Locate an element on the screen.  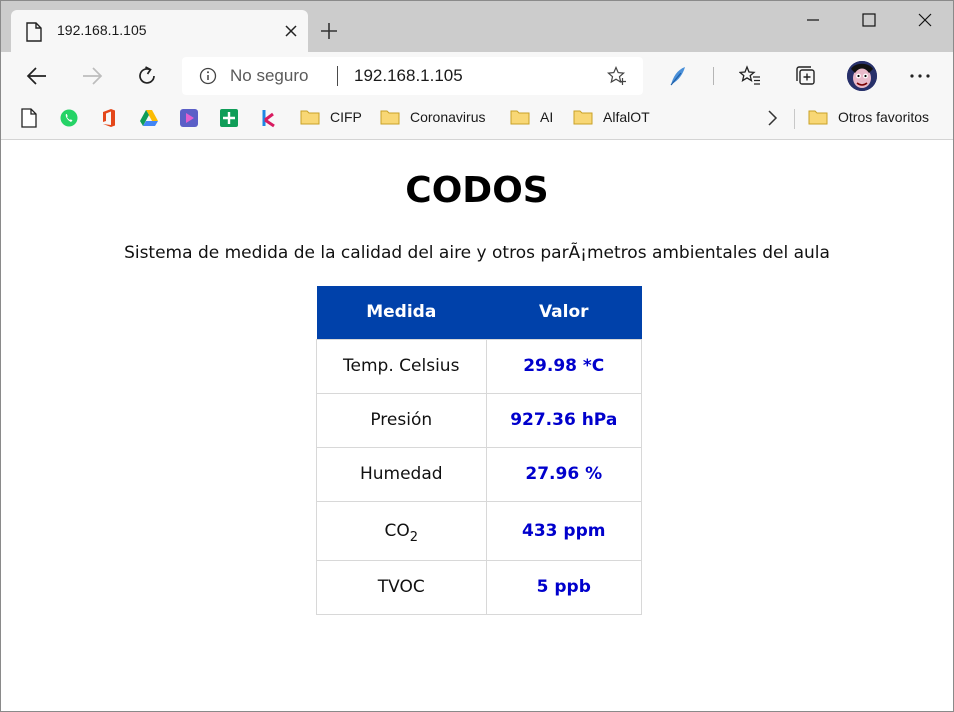
value-cell: 27.96 % is located at coordinates (563, 474).